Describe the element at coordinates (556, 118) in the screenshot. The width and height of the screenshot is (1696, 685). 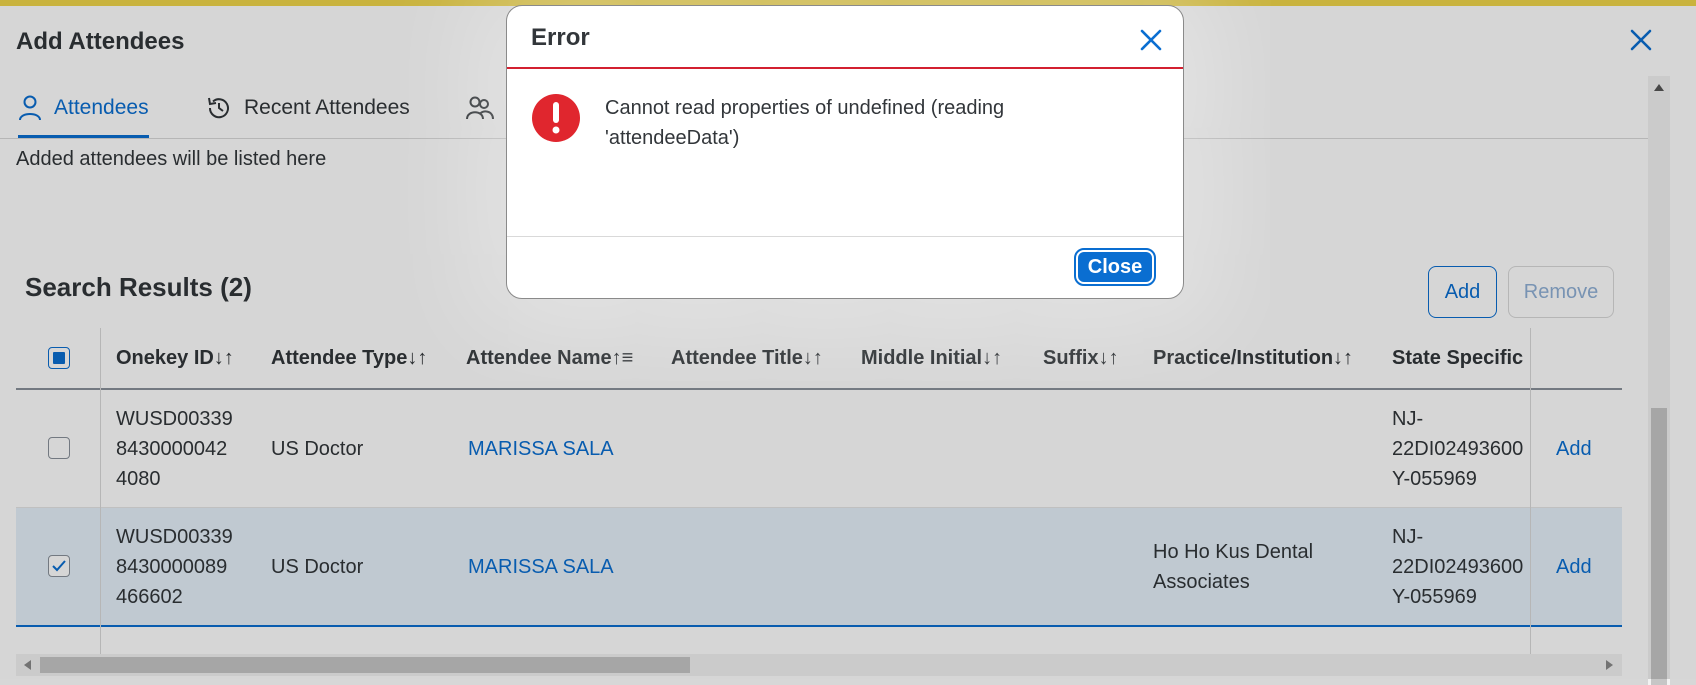
I see `error-icon` at that location.